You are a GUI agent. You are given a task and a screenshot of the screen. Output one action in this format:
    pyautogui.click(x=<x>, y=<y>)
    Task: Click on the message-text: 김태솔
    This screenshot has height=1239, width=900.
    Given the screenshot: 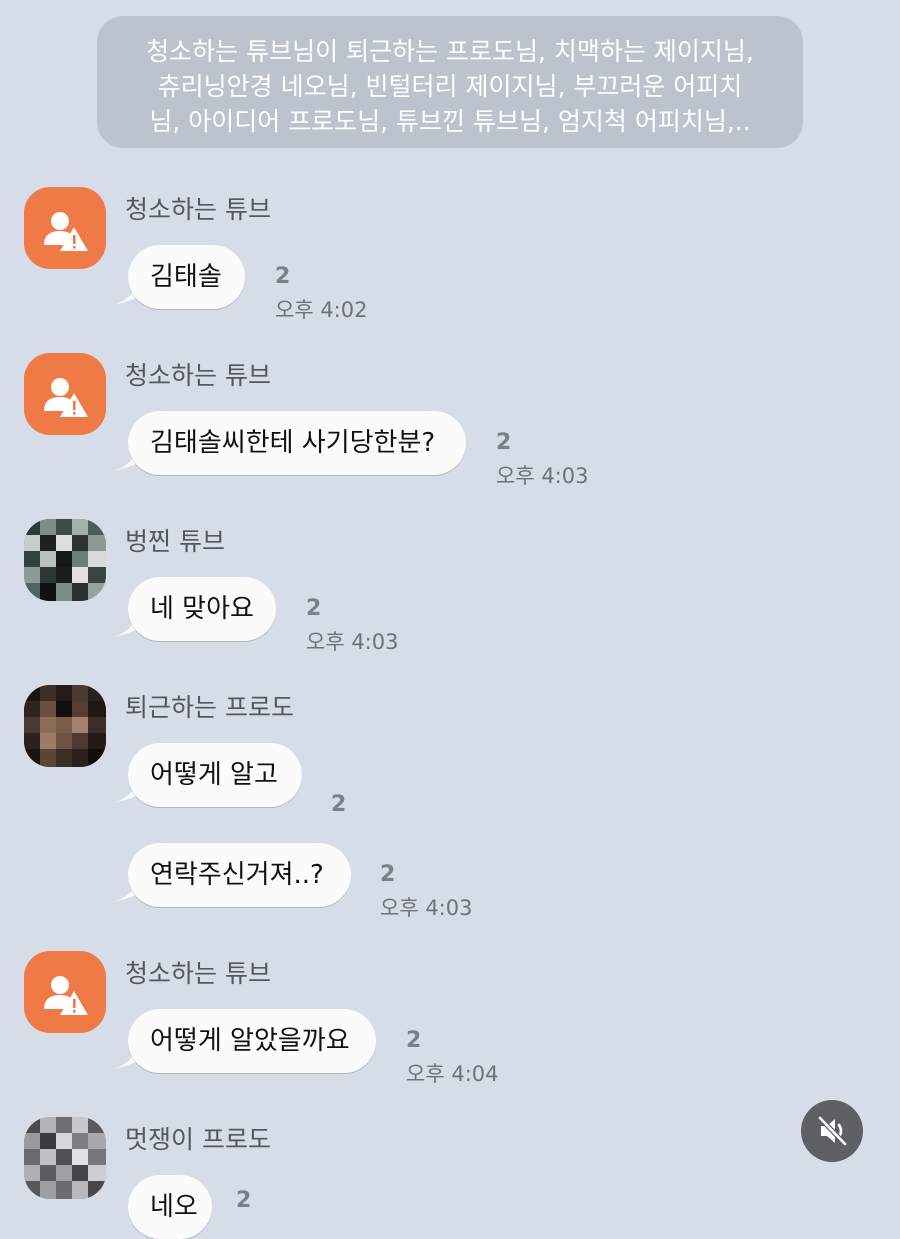 What is the action you would take?
    pyautogui.click(x=186, y=277)
    